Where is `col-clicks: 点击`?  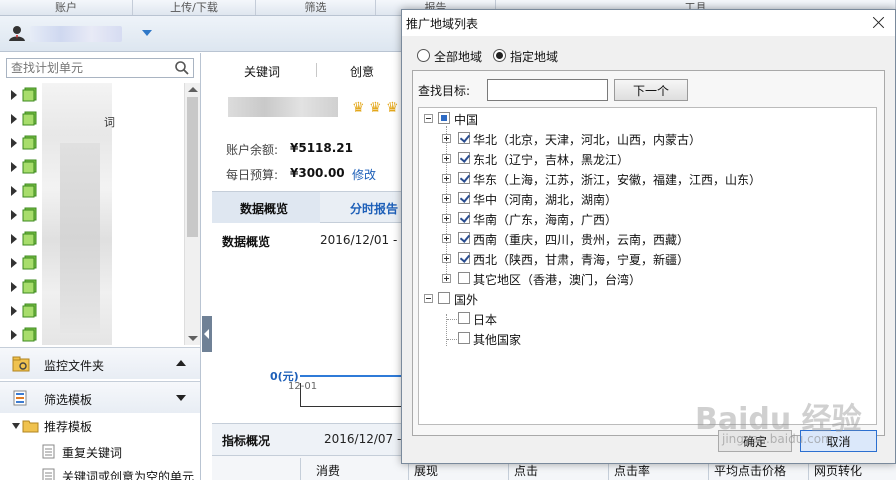 col-clicks: 点击 is located at coordinates (526, 470).